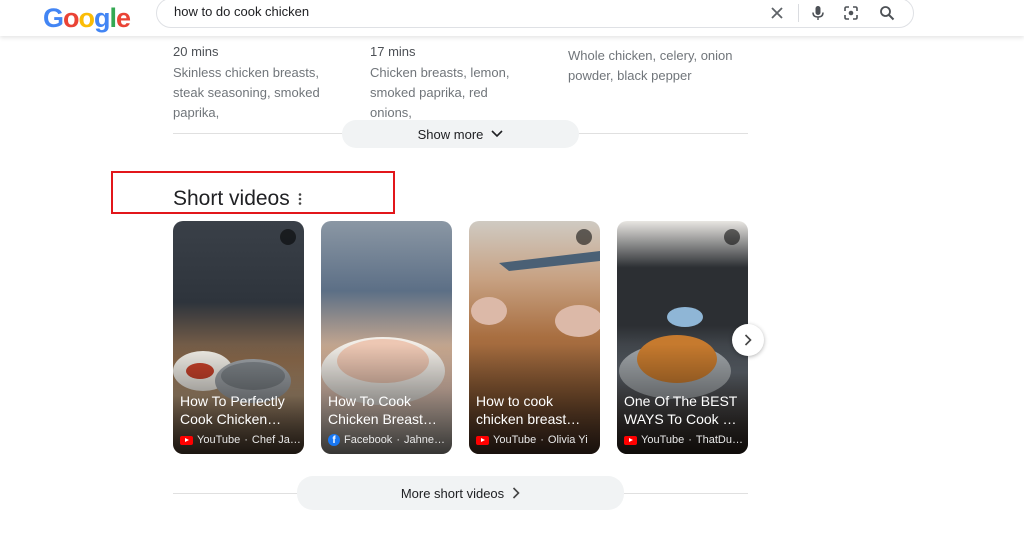 Image resolution: width=1024 pixels, height=553 pixels. Describe the element at coordinates (535, 14) in the screenshot. I see `search-box: how to do cook chicken` at that location.